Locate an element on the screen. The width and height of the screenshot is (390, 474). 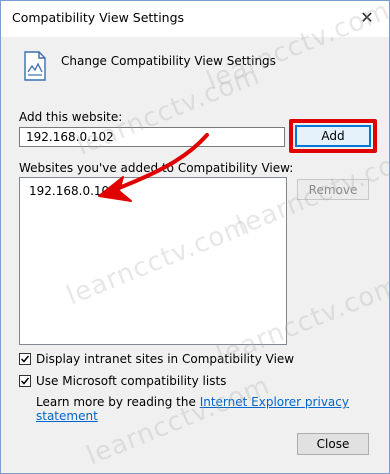
list-item: 192.168.0.102 is located at coordinates (73, 191).